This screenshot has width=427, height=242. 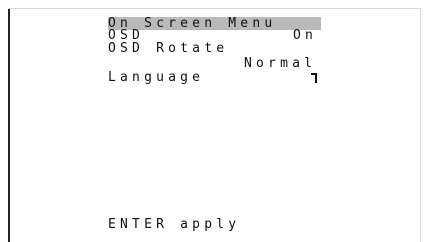 What do you see at coordinates (420, 125) in the screenshot?
I see `screen-frame-right-border` at bounding box center [420, 125].